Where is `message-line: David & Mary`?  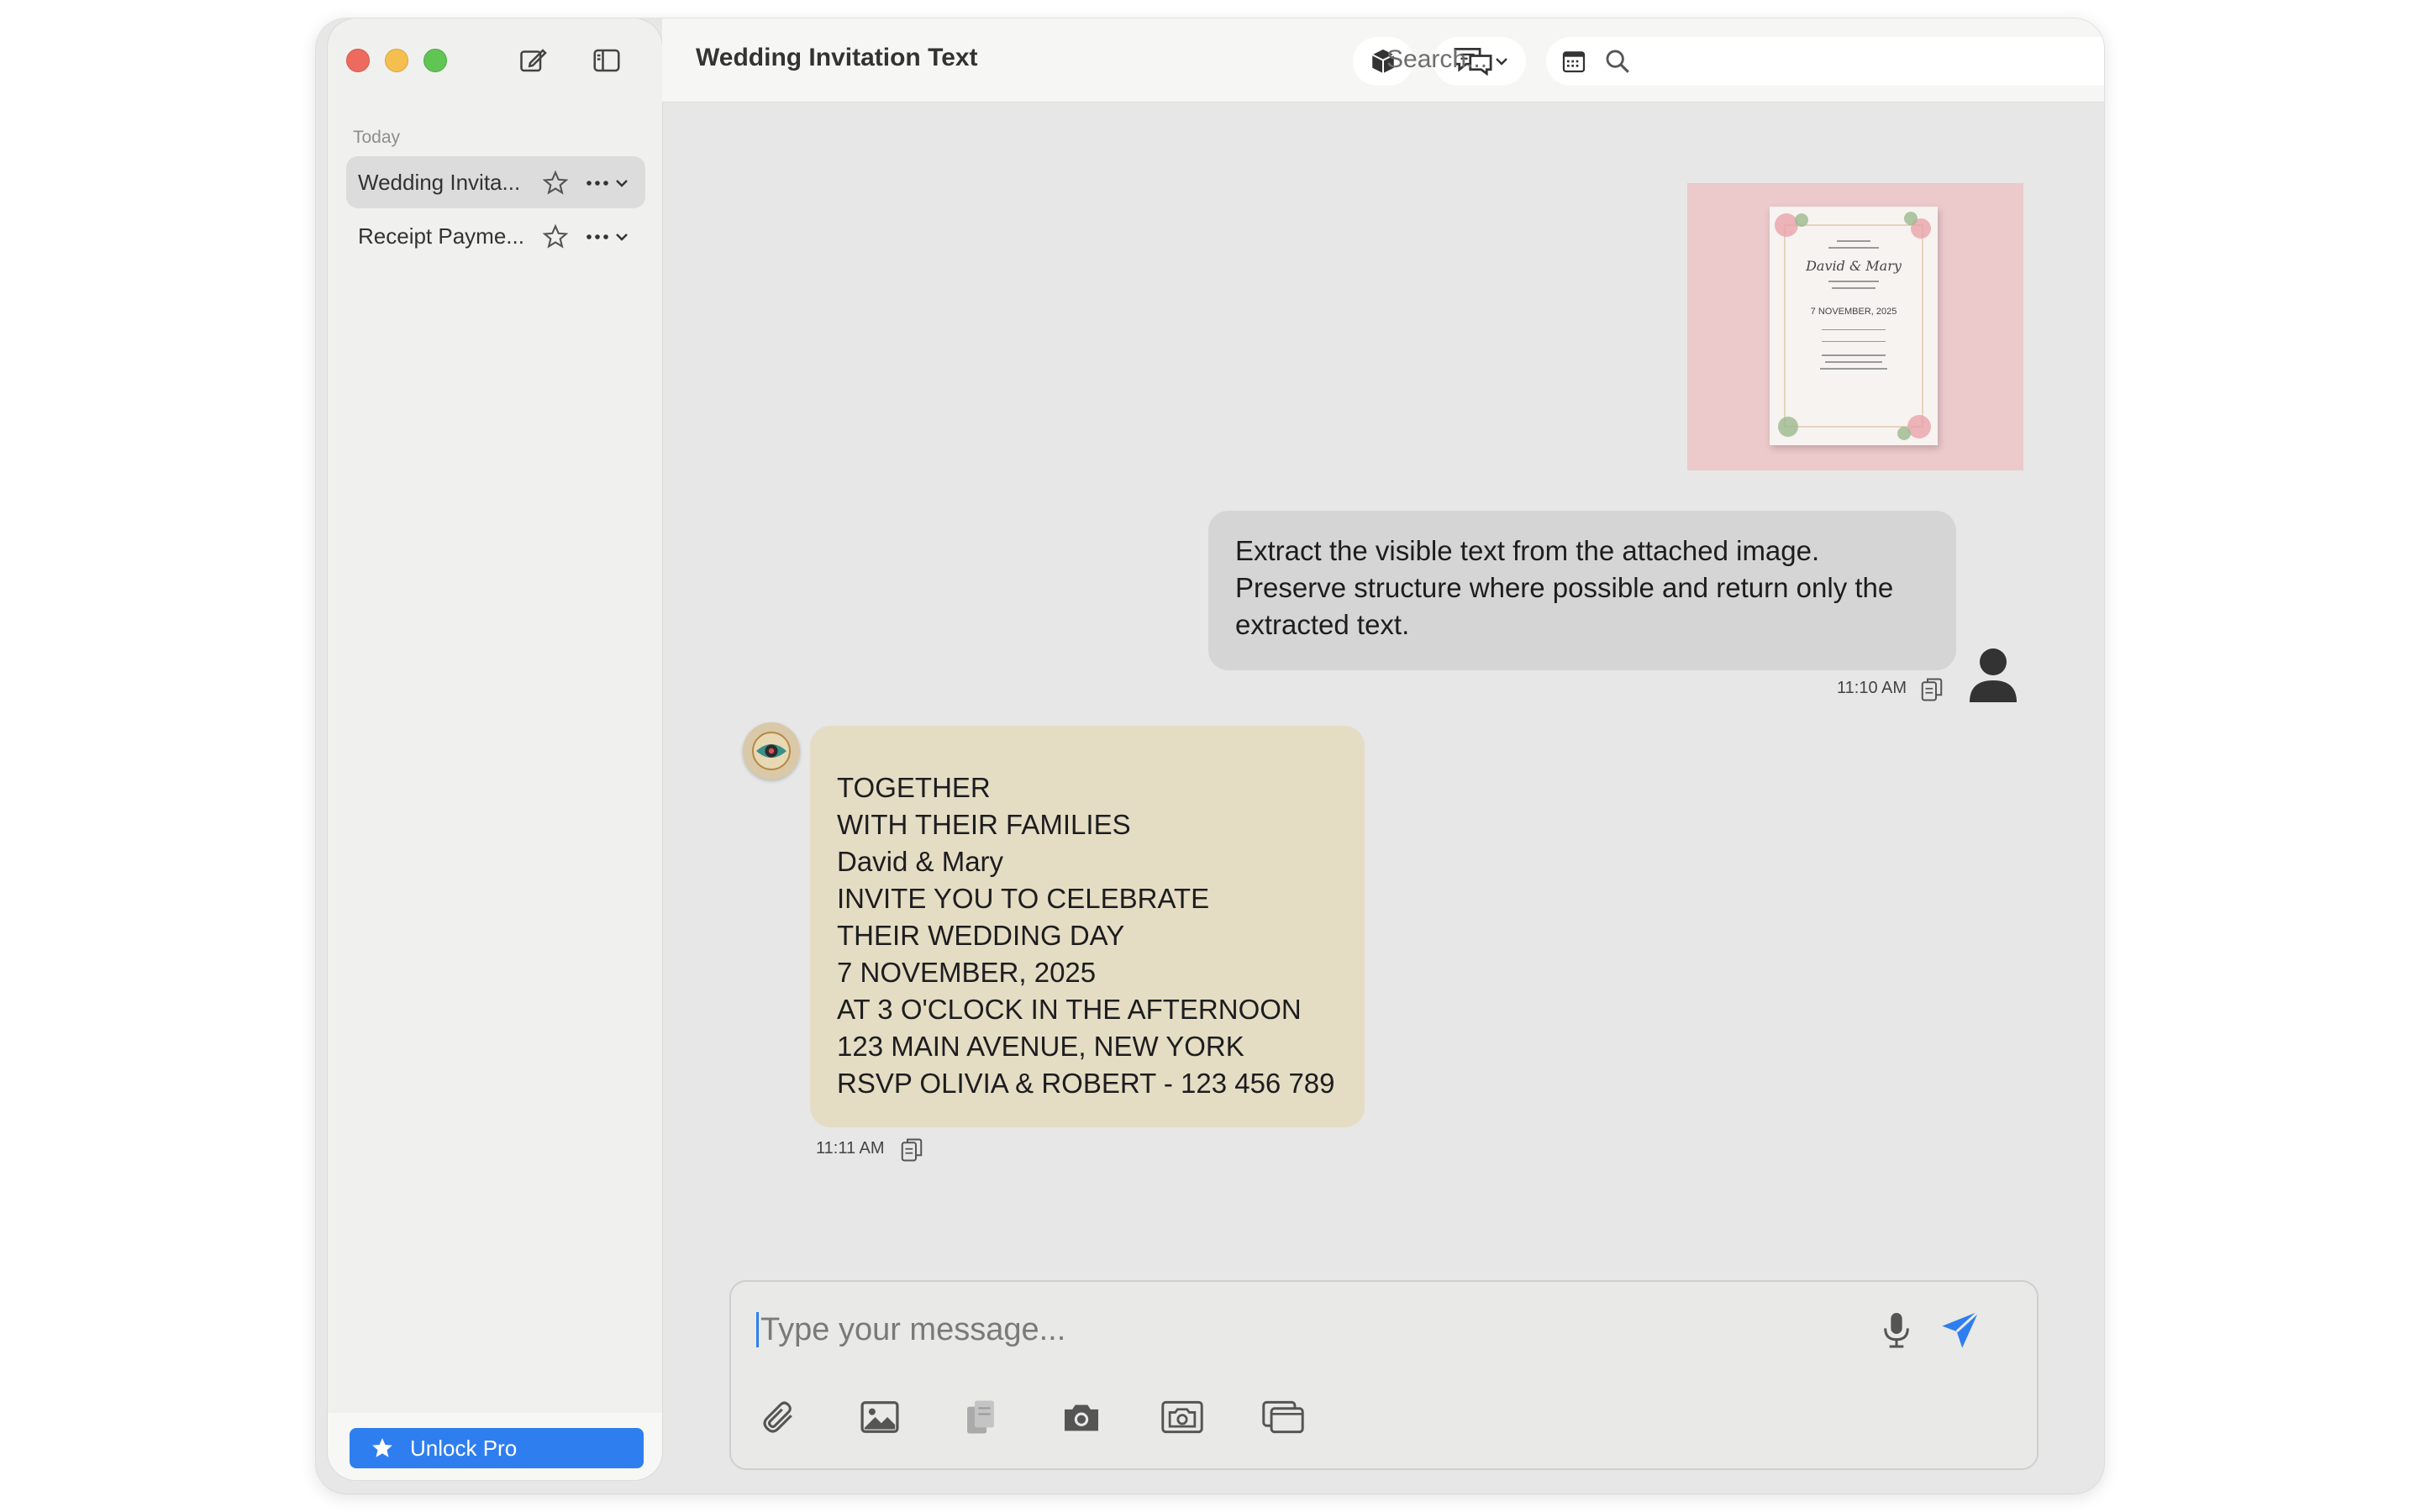 message-line: David & Mary is located at coordinates (921, 861).